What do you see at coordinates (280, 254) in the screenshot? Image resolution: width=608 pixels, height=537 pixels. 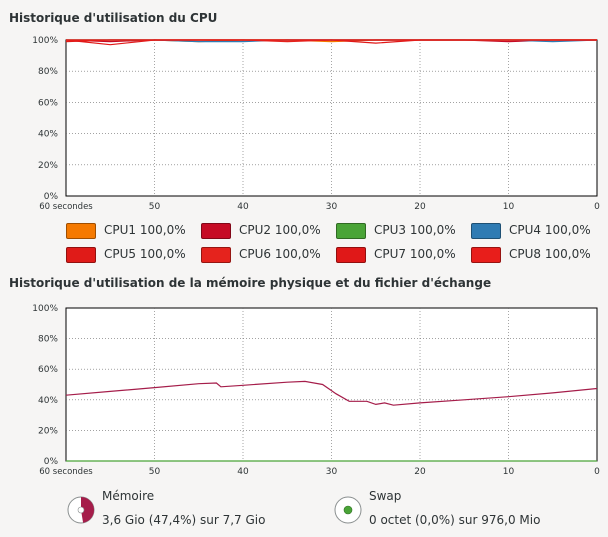 I see `cpu-legend-label: CPU6 100,0%` at bounding box center [280, 254].